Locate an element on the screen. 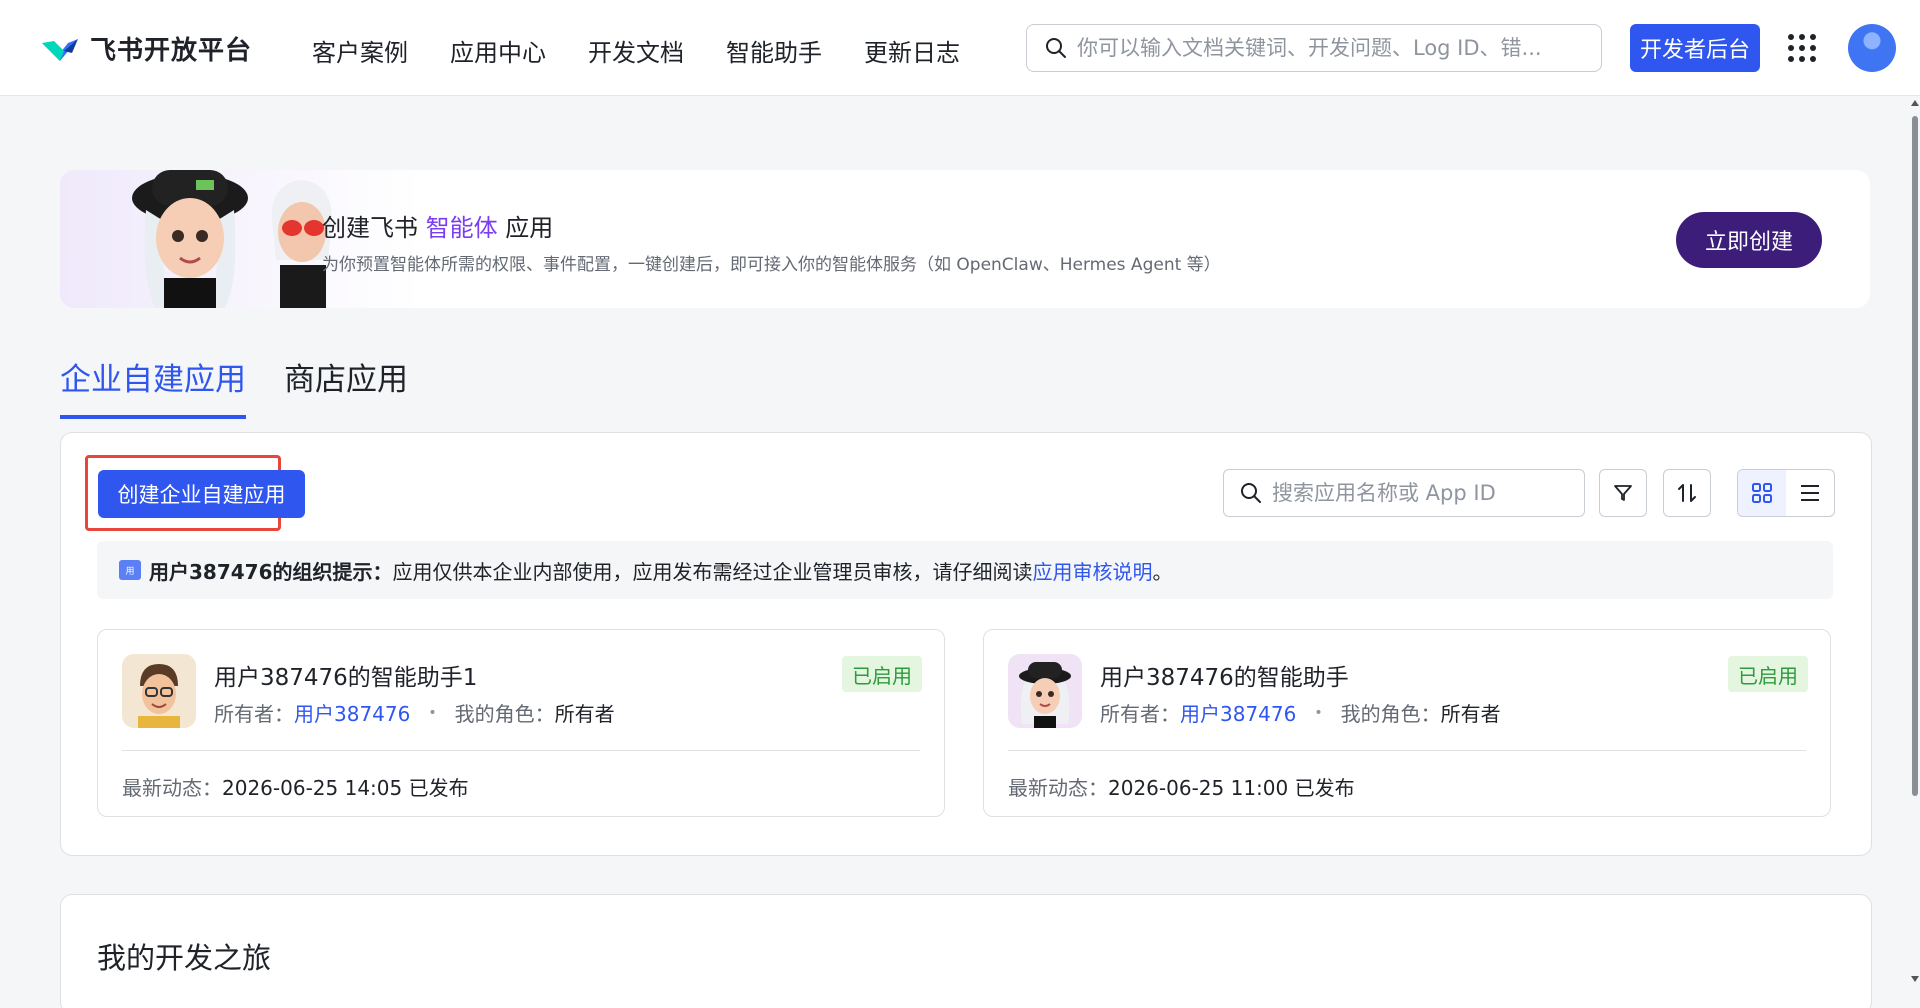 The height and width of the screenshot is (1008, 1920). developer-console-button: 开发者后台 is located at coordinates (1695, 48).